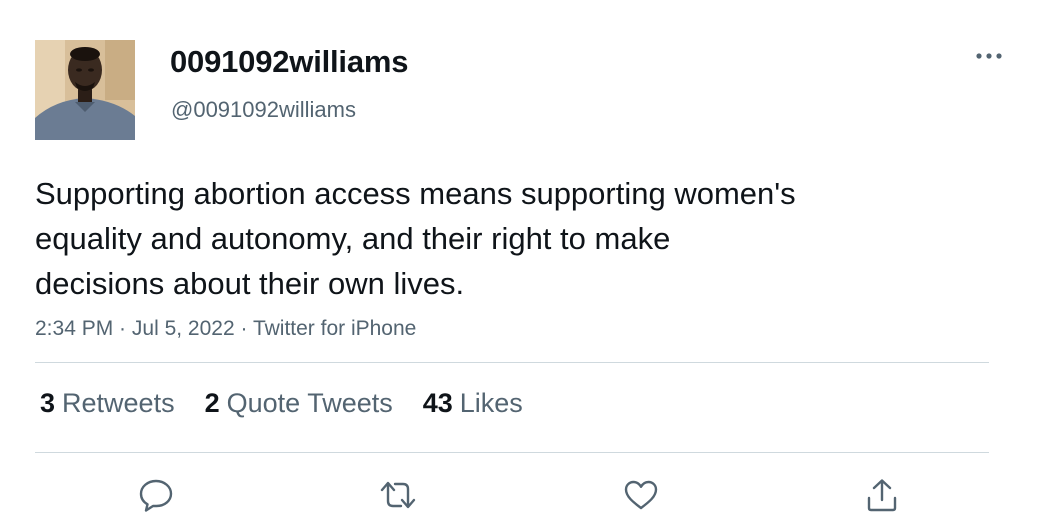 The height and width of the screenshot is (525, 1050). I want to click on more-icon, so click(989, 56).